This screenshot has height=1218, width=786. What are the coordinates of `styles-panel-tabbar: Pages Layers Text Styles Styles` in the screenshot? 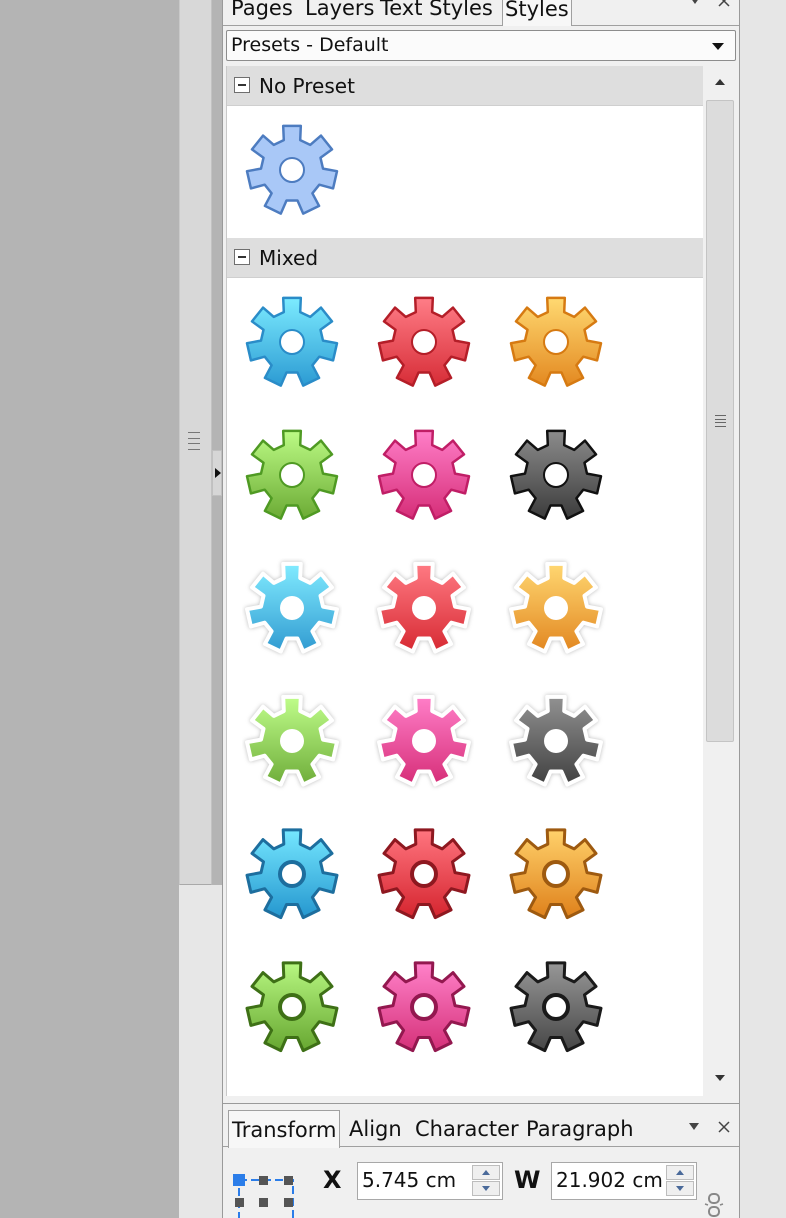 It's located at (481, 13).